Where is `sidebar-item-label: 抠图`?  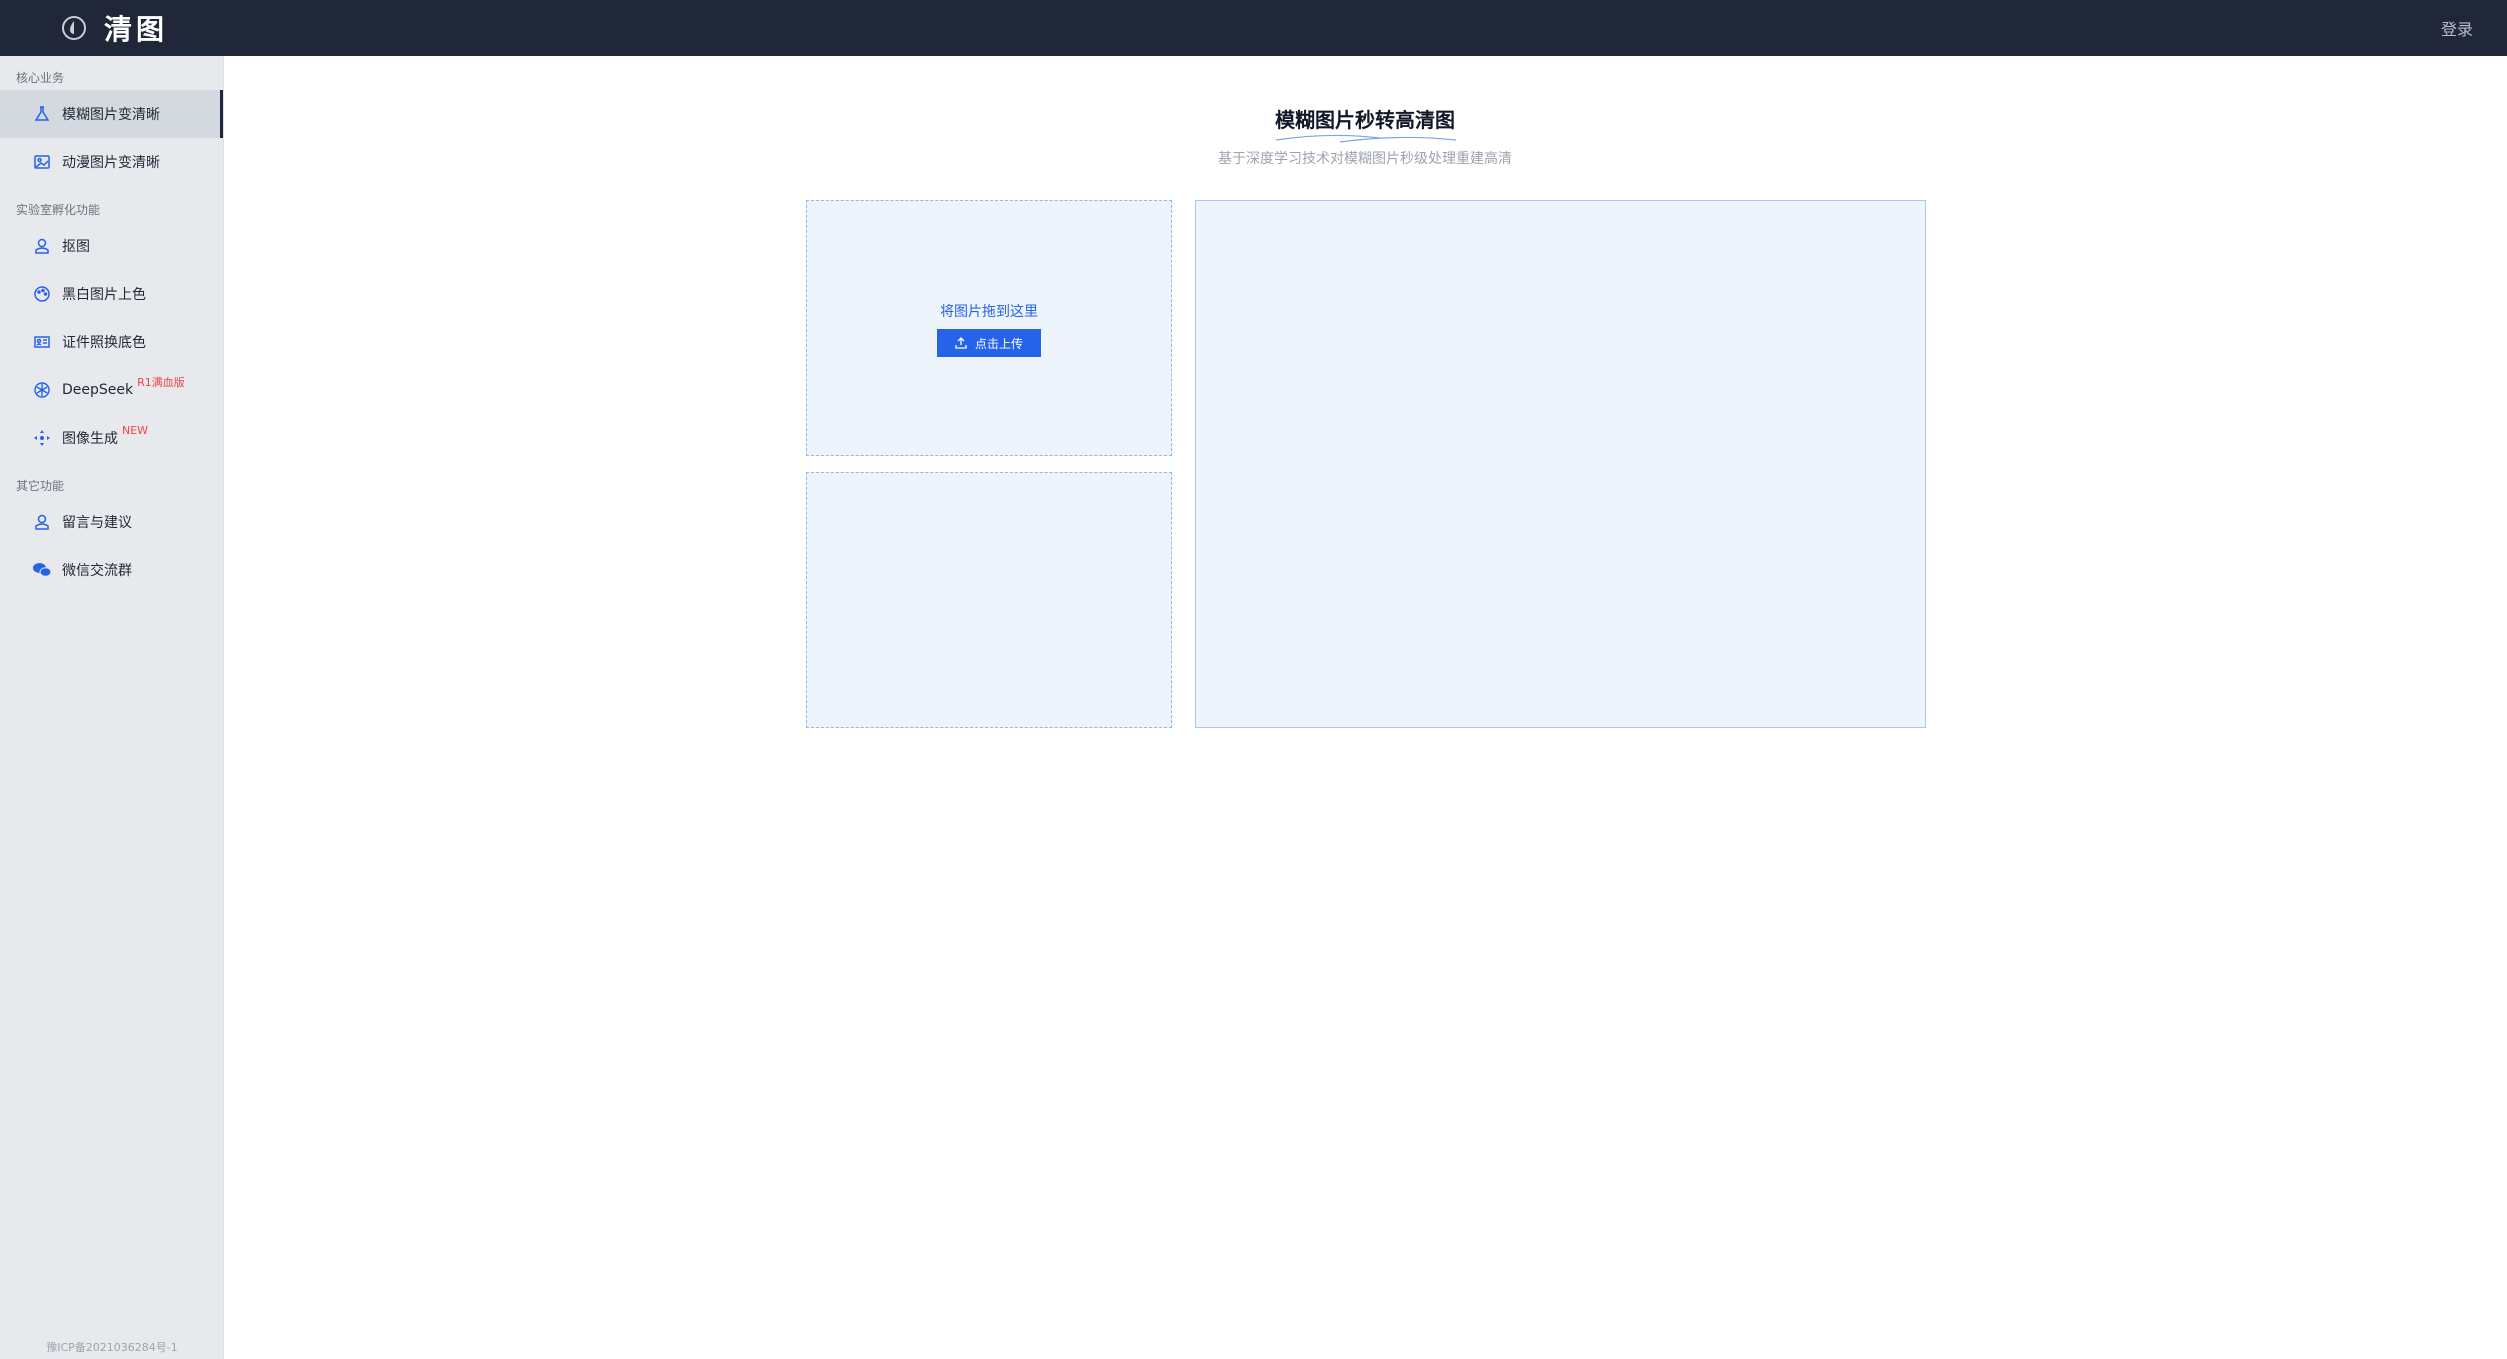 sidebar-item-label: 抠图 is located at coordinates (76, 247).